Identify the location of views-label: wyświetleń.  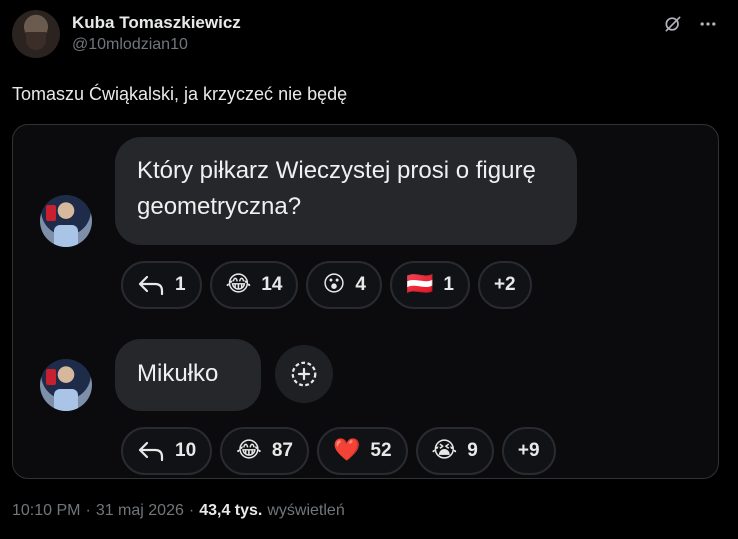
(306, 510).